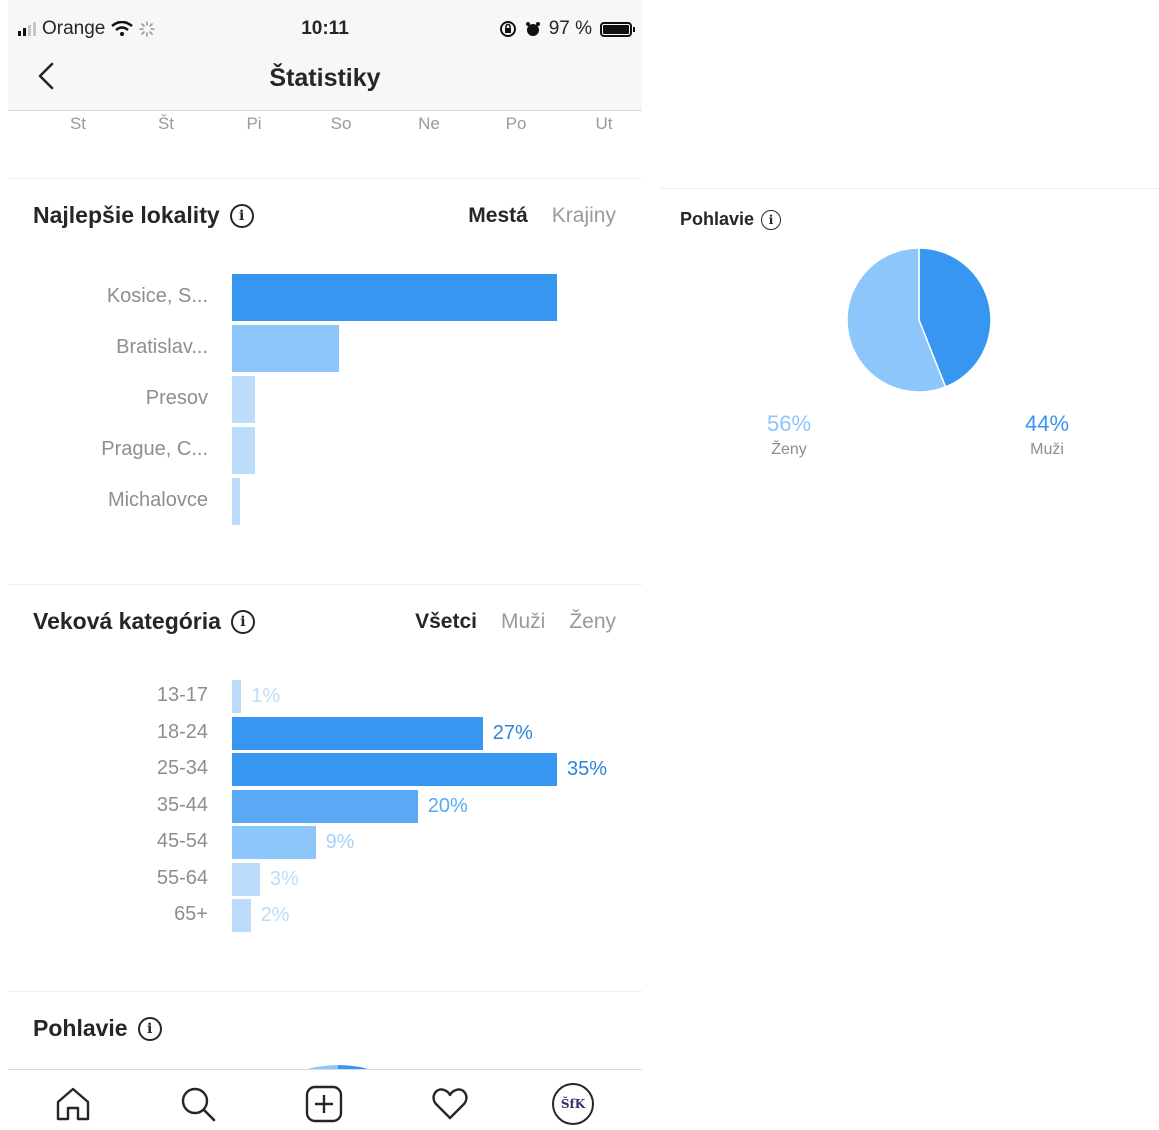  What do you see at coordinates (584, 216) in the screenshot?
I see `tab-countries: Krajiny` at bounding box center [584, 216].